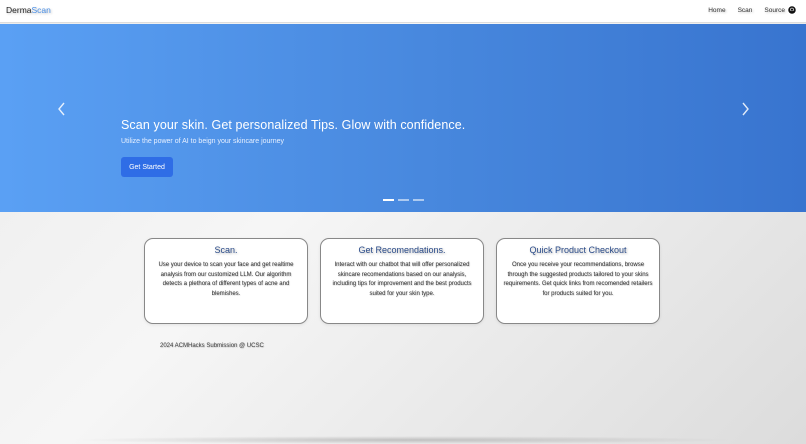 The width and height of the screenshot is (806, 444). What do you see at coordinates (19, 10) in the screenshot?
I see `brand-name: Derma` at bounding box center [19, 10].